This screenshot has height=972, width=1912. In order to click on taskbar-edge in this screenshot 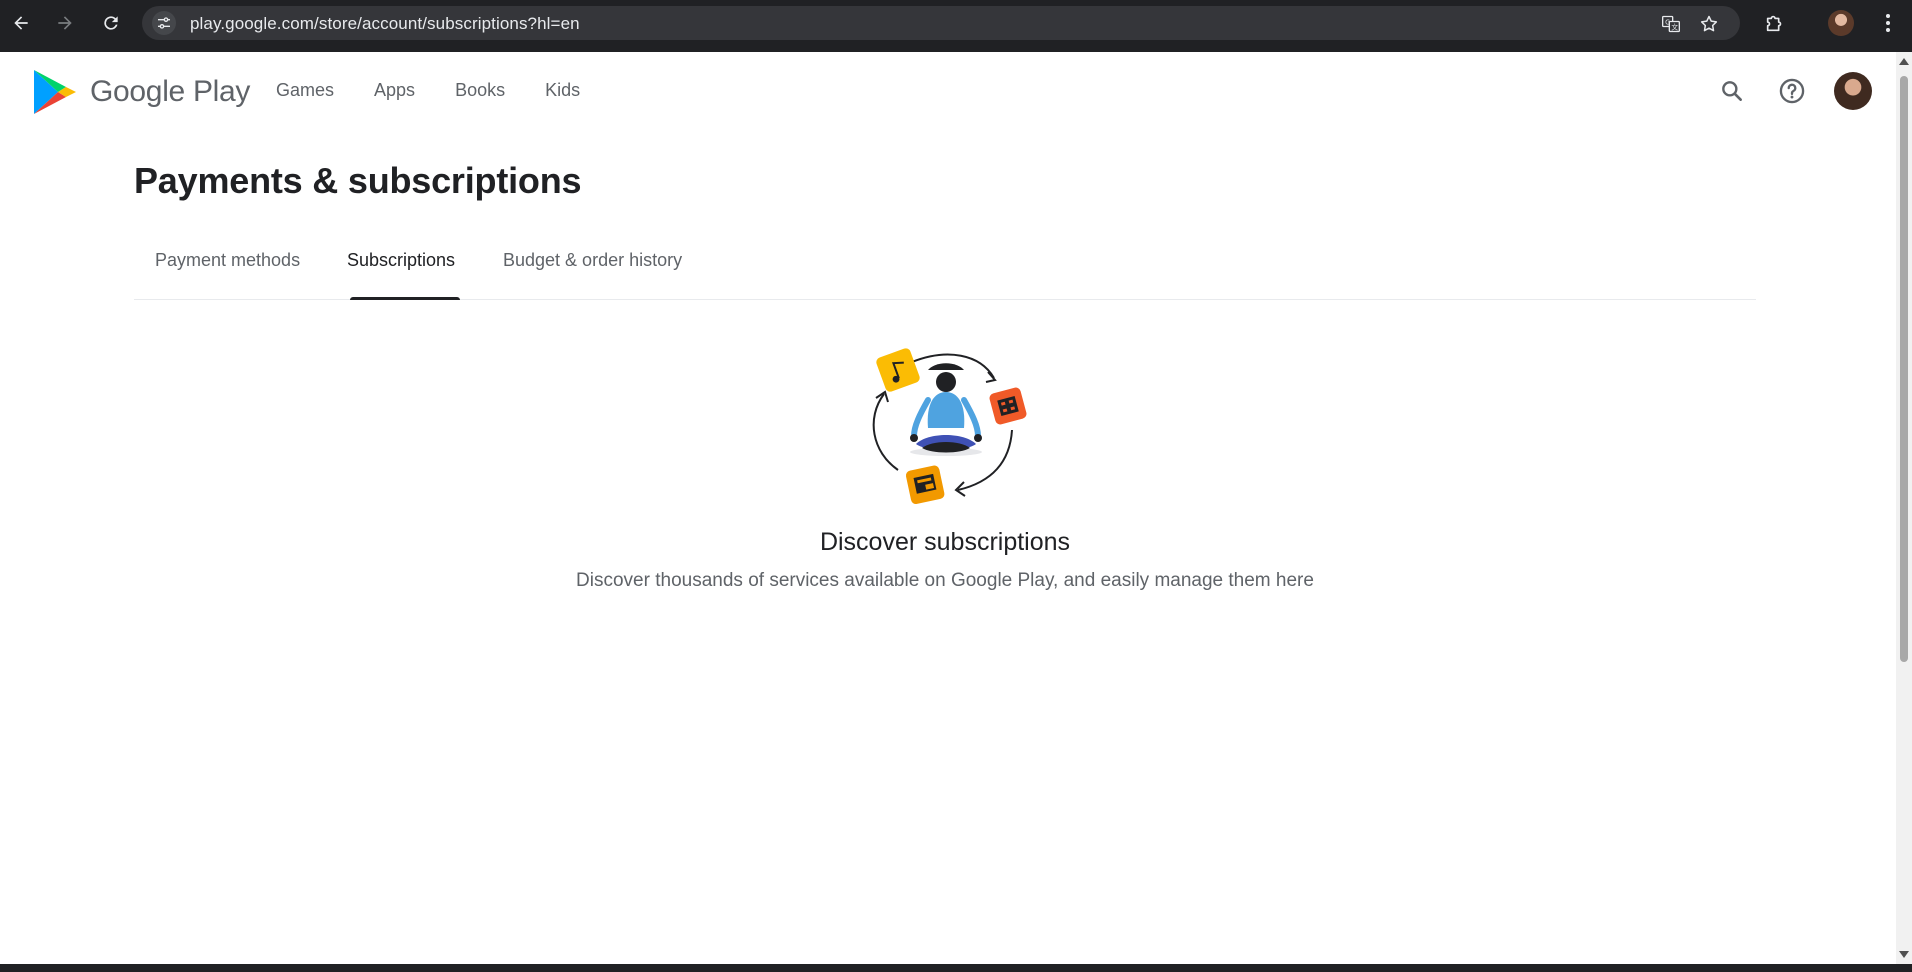, I will do `click(956, 968)`.